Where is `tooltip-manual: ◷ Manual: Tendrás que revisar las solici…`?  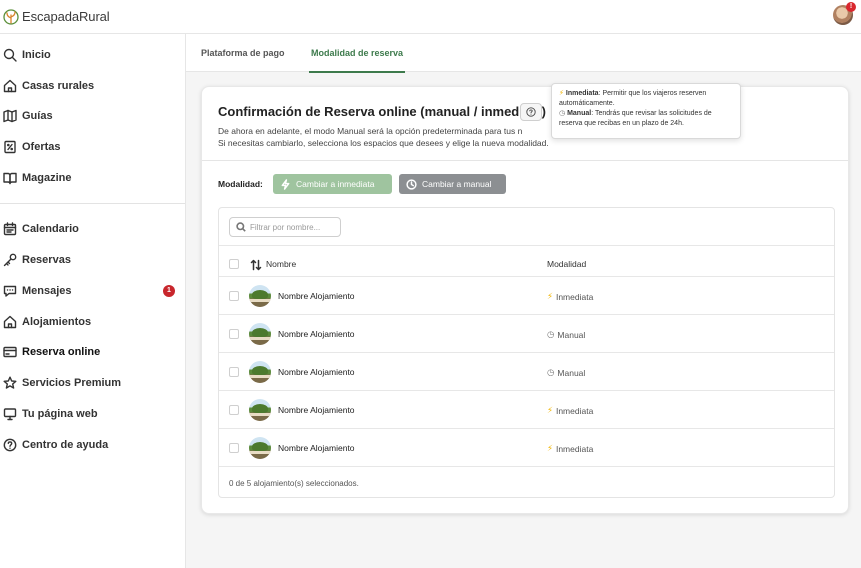 tooltip-manual: ◷ Manual: Tendrás que revisar las solici… is located at coordinates (646, 119).